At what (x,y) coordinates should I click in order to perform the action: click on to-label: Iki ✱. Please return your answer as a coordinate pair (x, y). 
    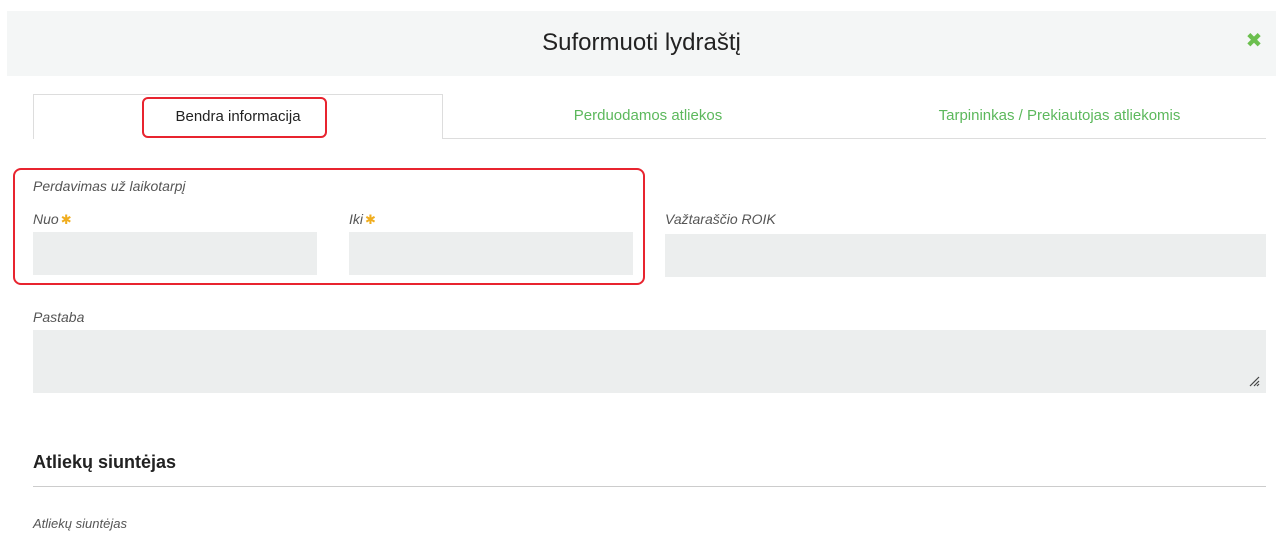
    Looking at the image, I should click on (362, 219).